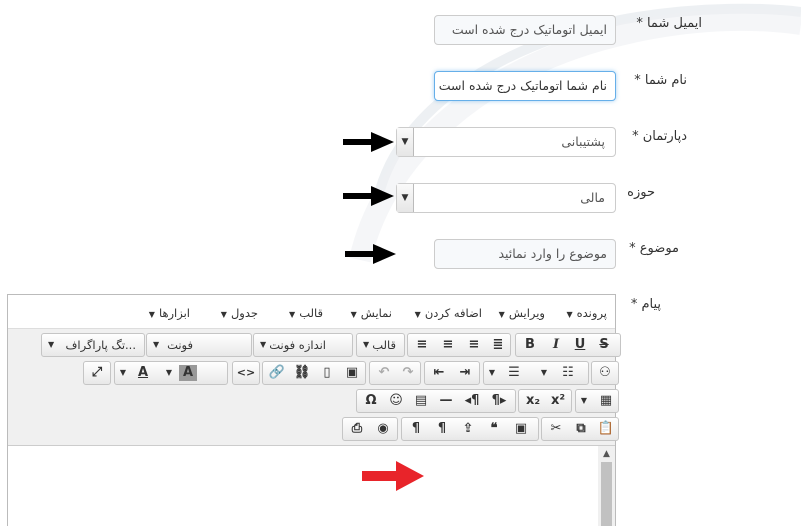 Image resolution: width=801 pixels, height=526 pixels. I want to click on redo-icon: ↷, so click(408, 373).